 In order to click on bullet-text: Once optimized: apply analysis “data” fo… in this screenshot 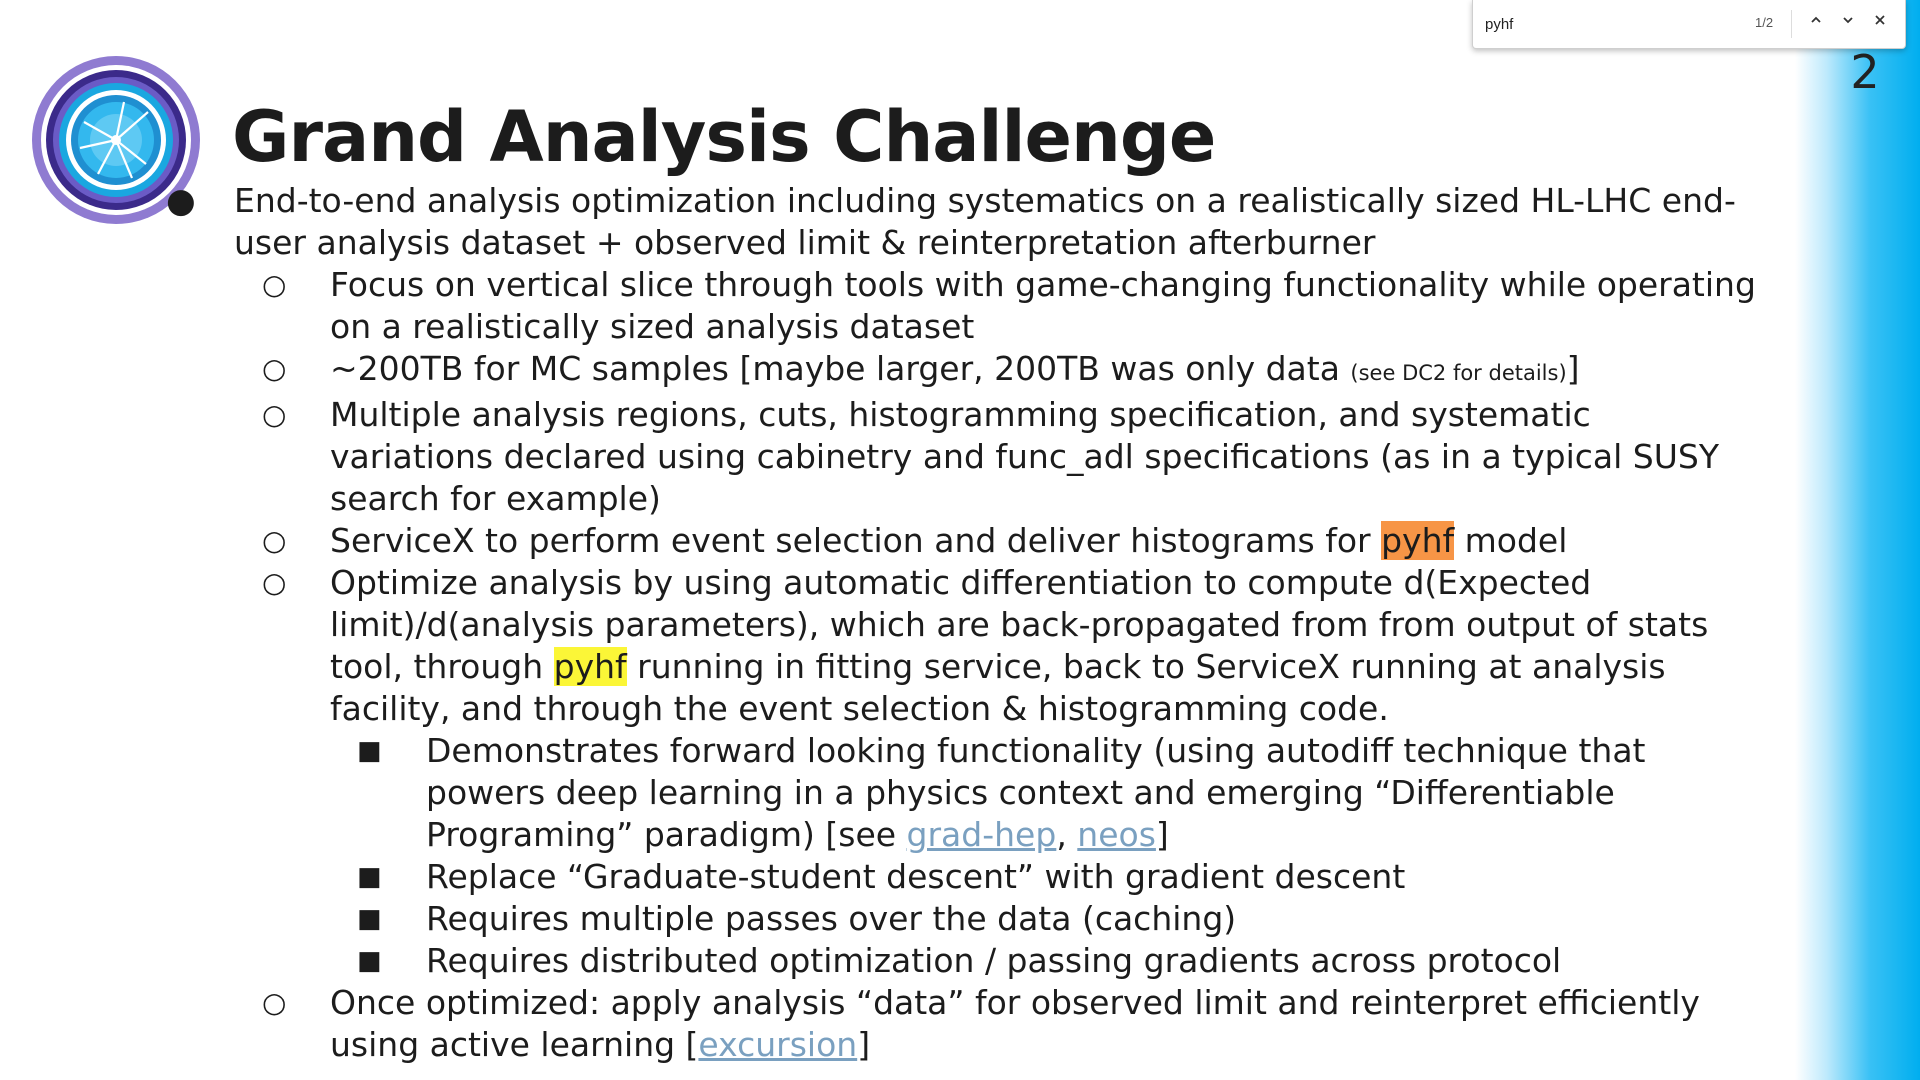, I will do `click(1015, 1023)`.